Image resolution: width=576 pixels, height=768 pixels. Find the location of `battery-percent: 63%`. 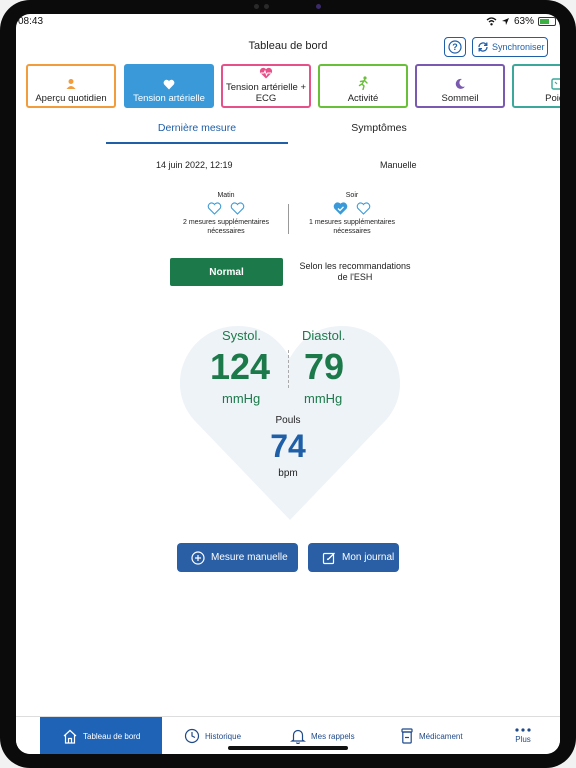

battery-percent: 63% is located at coordinates (523, 21).